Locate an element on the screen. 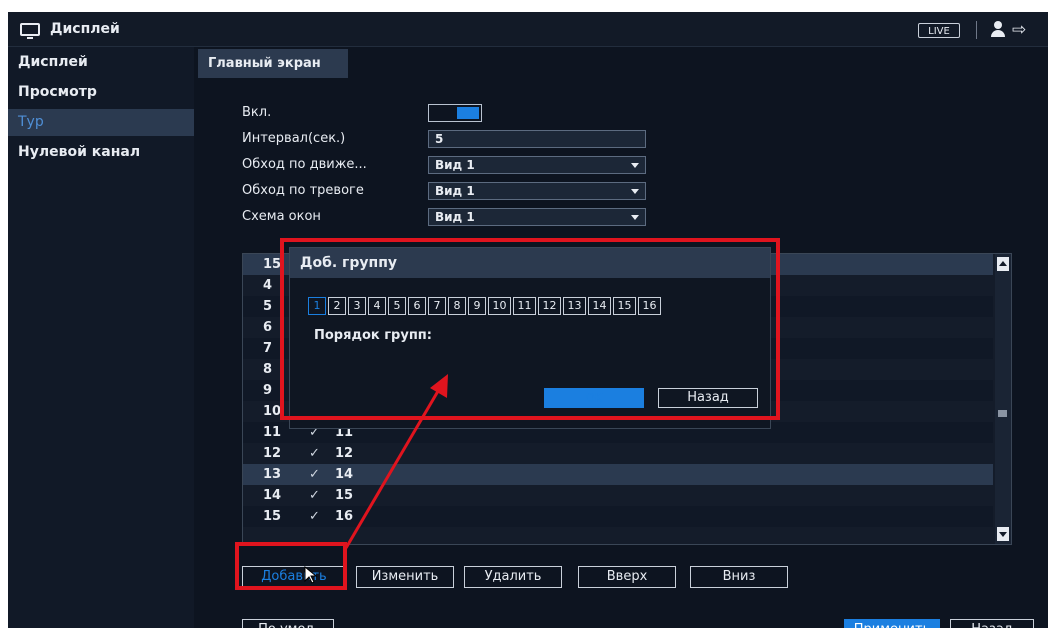 Image resolution: width=1054 pixels, height=628 pixels. row-number: 12 is located at coordinates (272, 453).